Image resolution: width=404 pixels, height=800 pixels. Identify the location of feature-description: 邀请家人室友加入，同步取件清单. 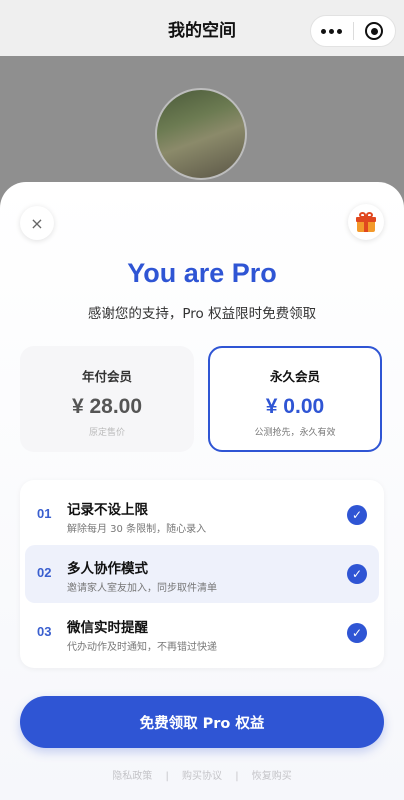
(142, 588).